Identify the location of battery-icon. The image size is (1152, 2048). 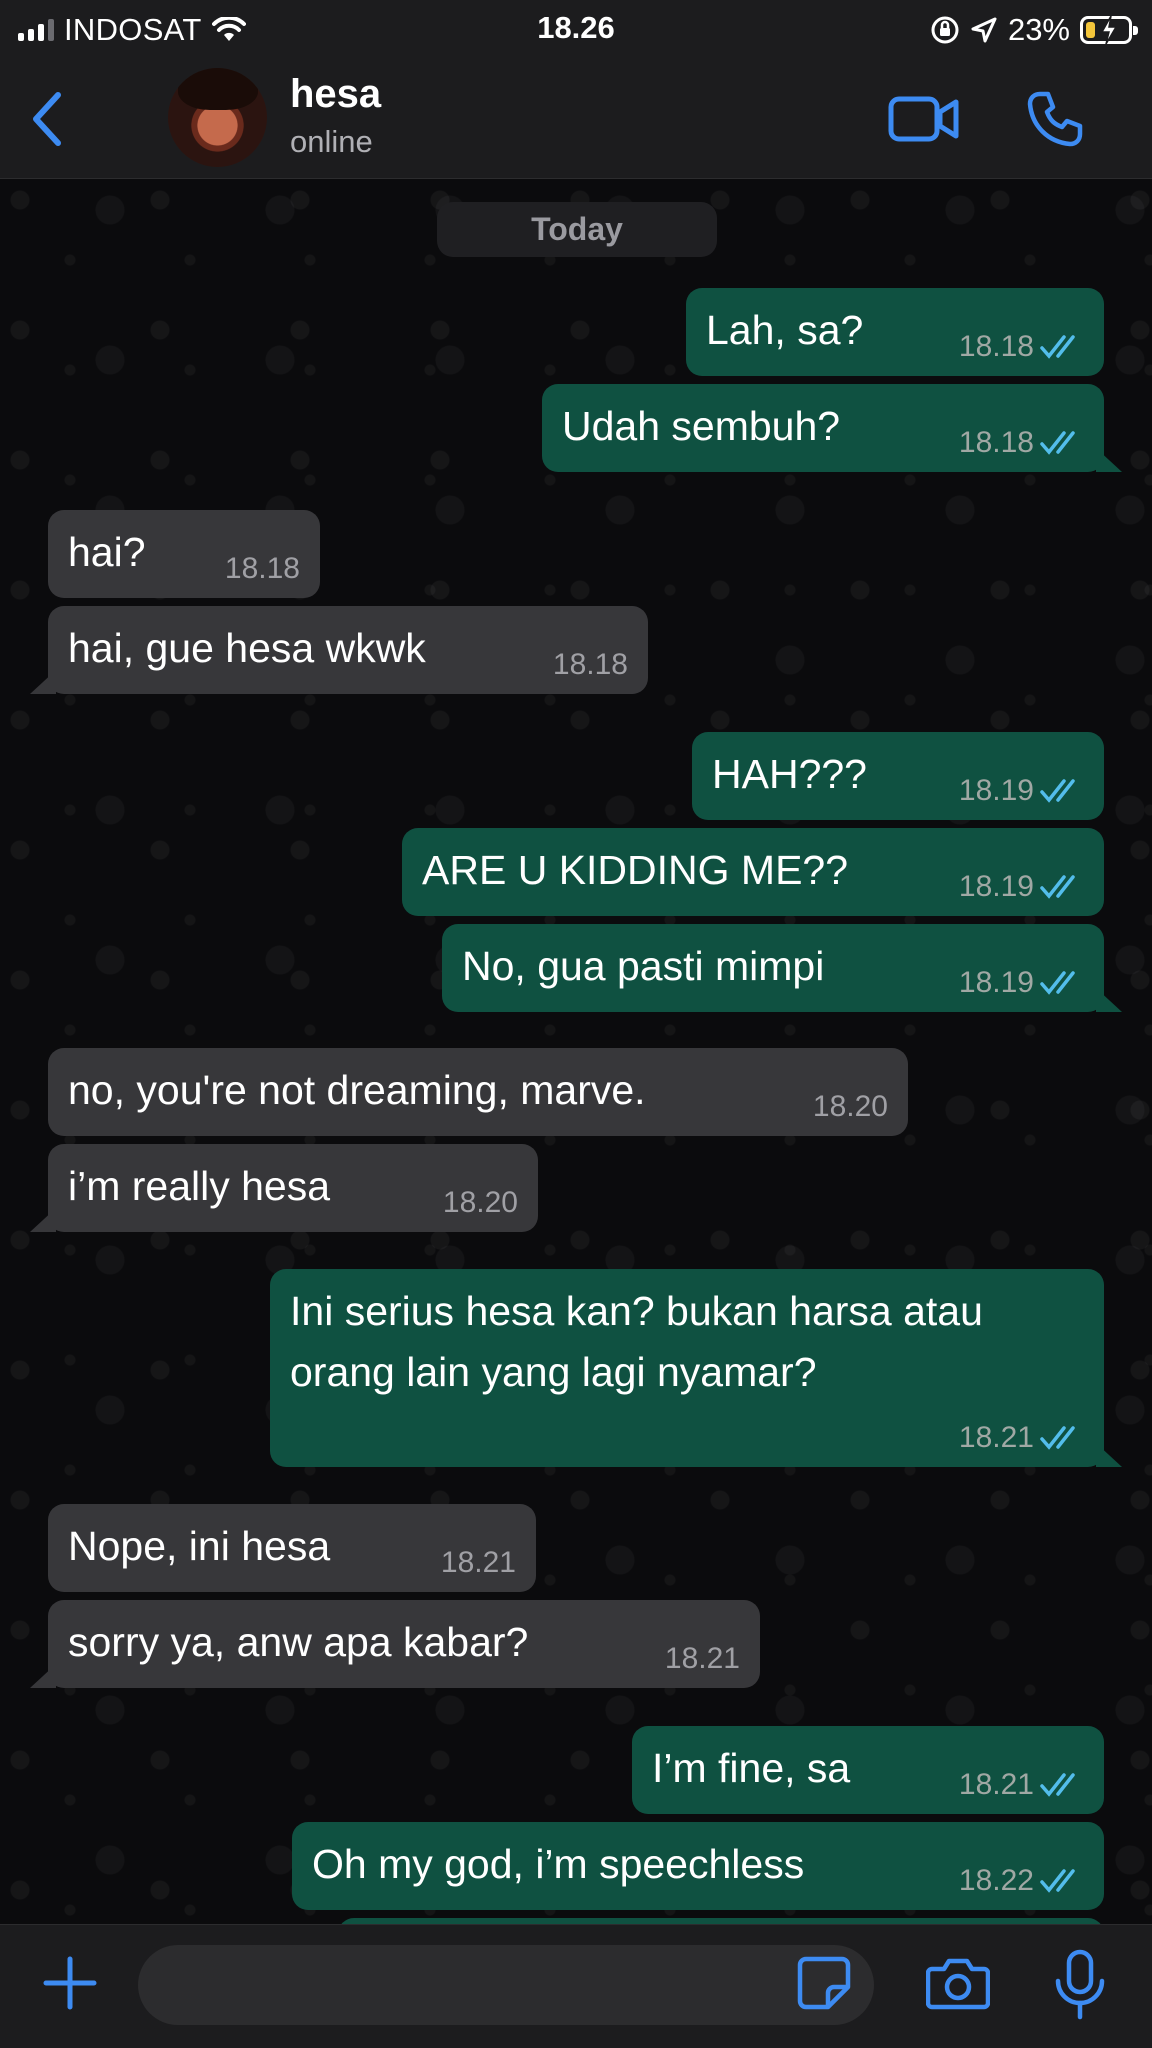
(1109, 30).